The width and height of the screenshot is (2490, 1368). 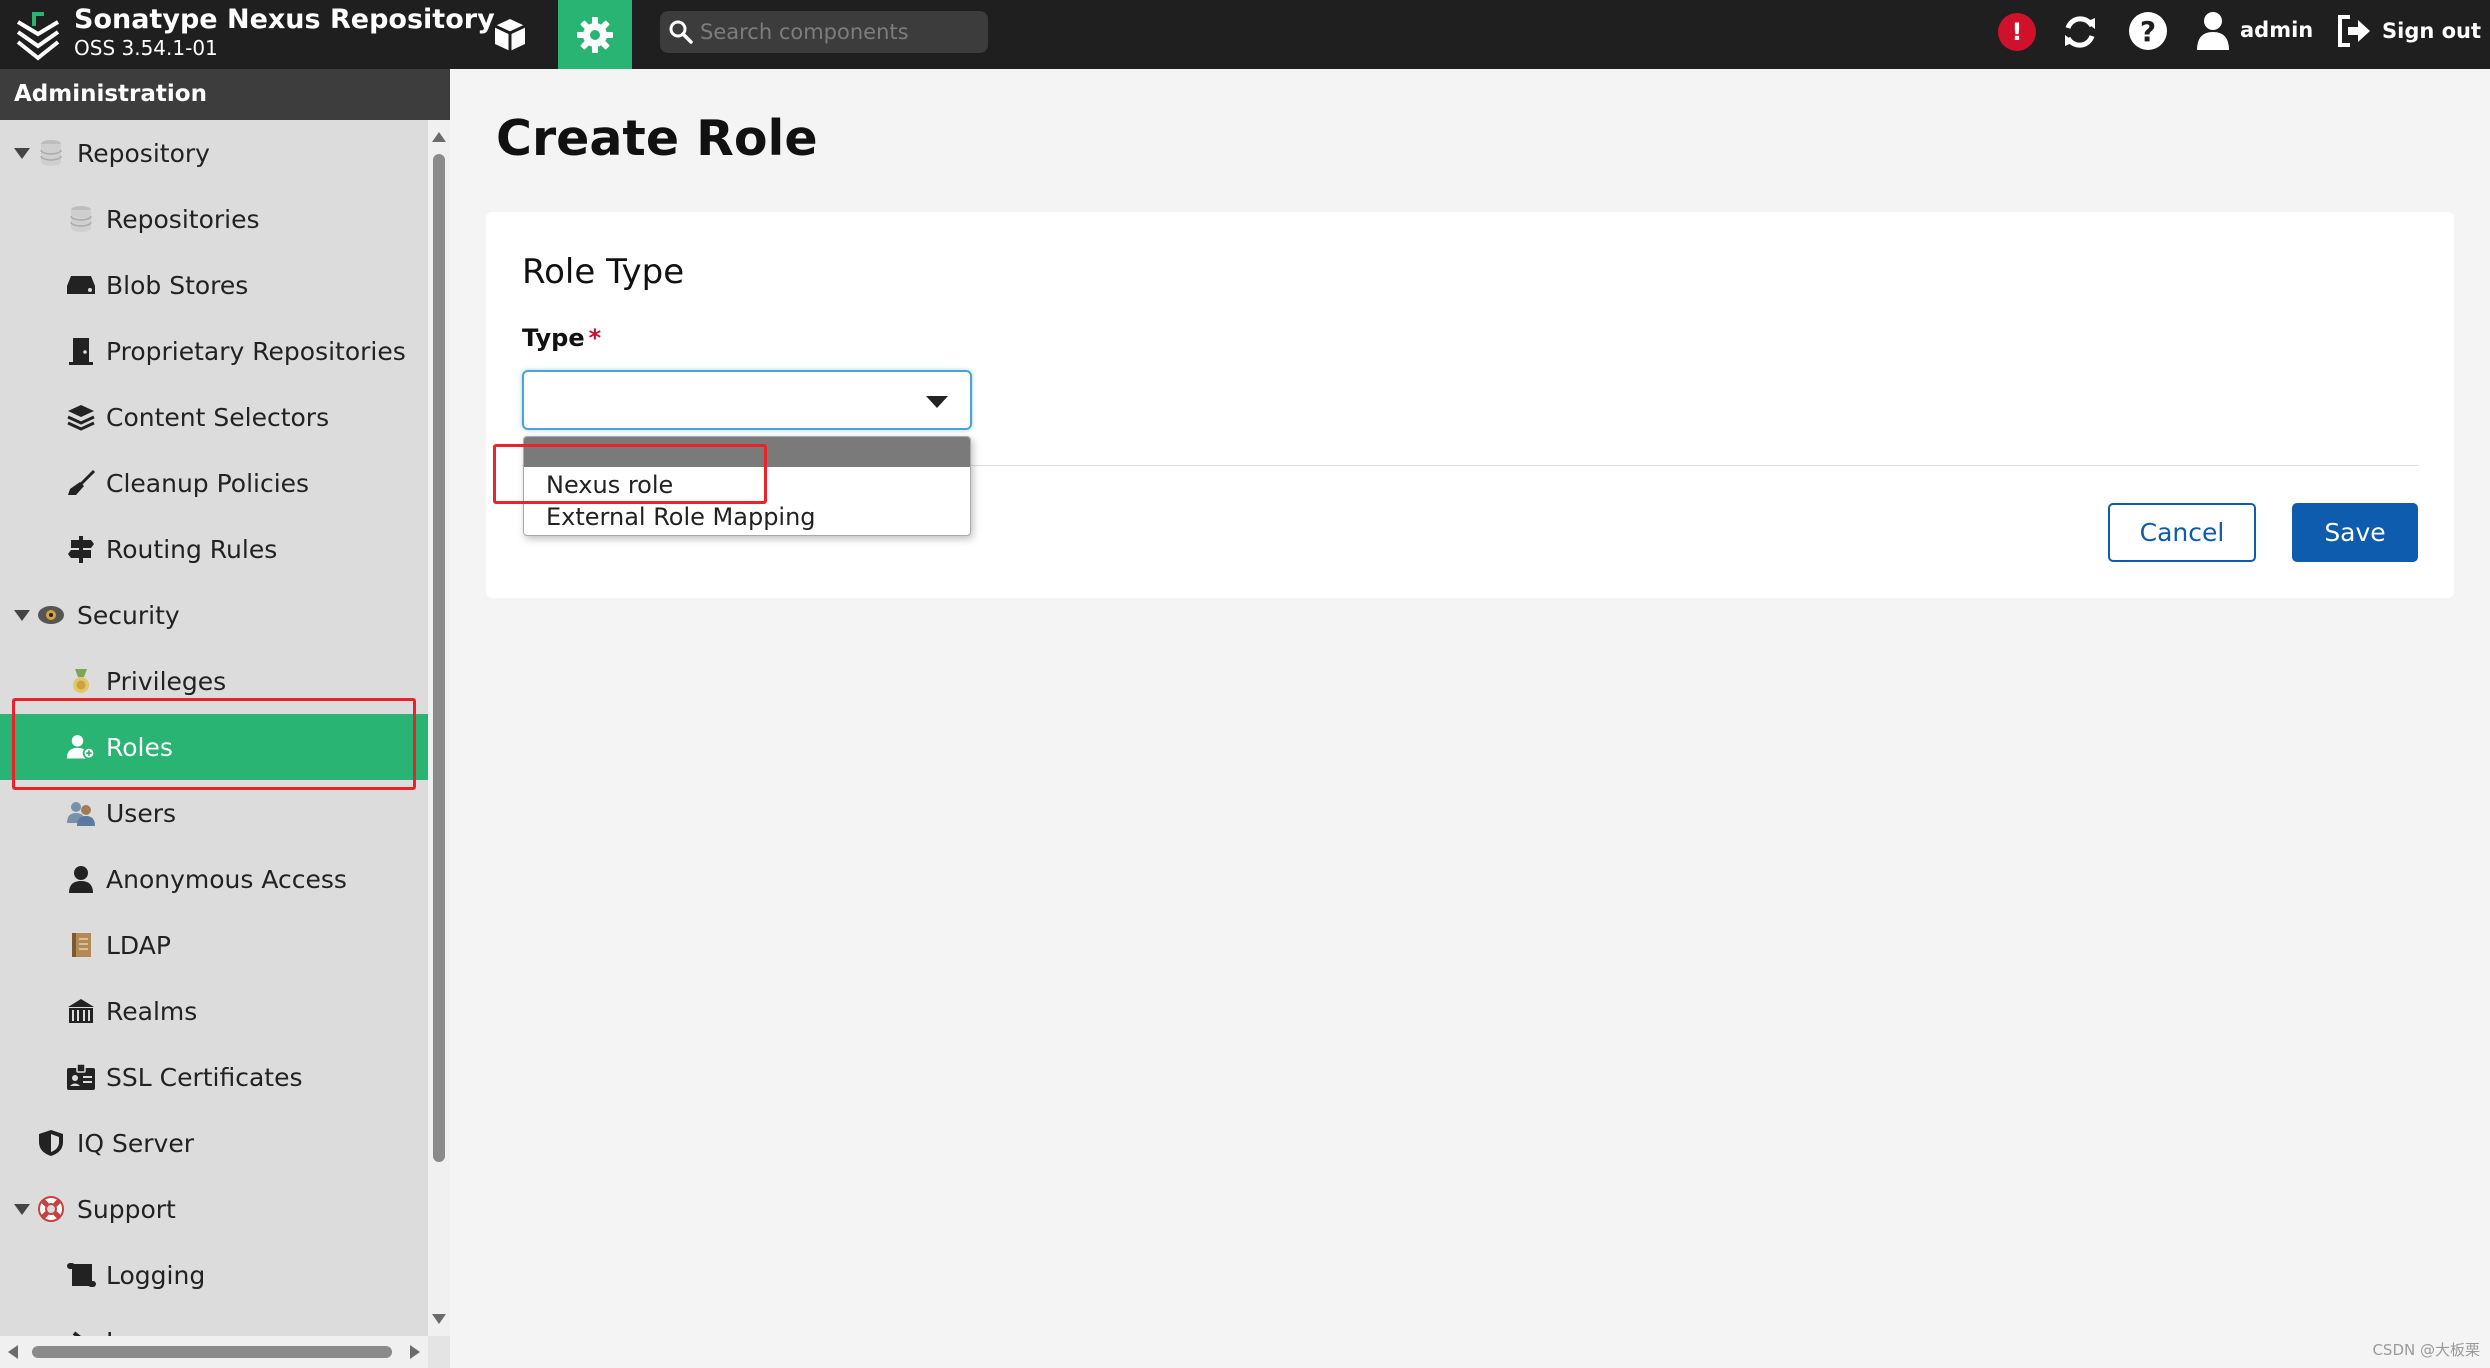 What do you see at coordinates (439, 1319) in the screenshot?
I see `scroll-down-icon` at bounding box center [439, 1319].